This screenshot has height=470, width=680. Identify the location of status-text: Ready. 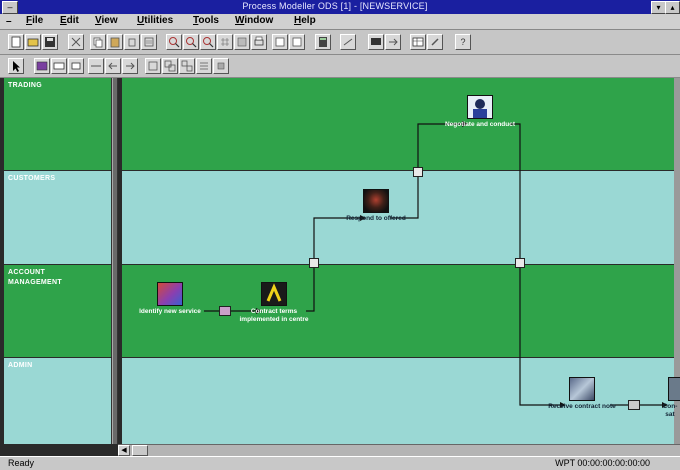
(21, 463).